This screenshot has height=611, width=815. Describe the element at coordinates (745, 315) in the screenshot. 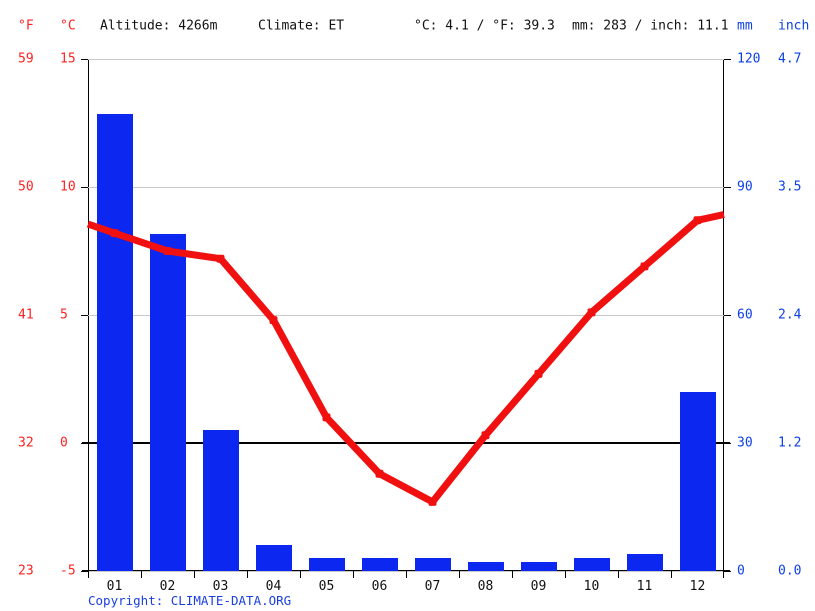

I see `axis-label-mm: 60` at that location.